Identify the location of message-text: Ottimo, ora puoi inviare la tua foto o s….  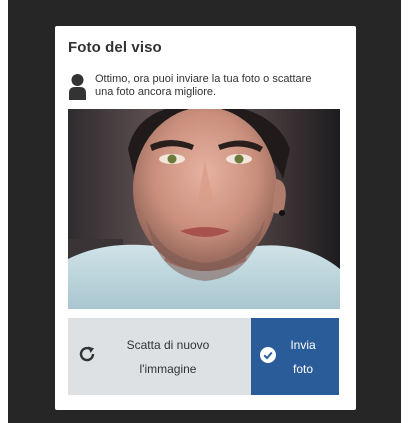
(220, 86).